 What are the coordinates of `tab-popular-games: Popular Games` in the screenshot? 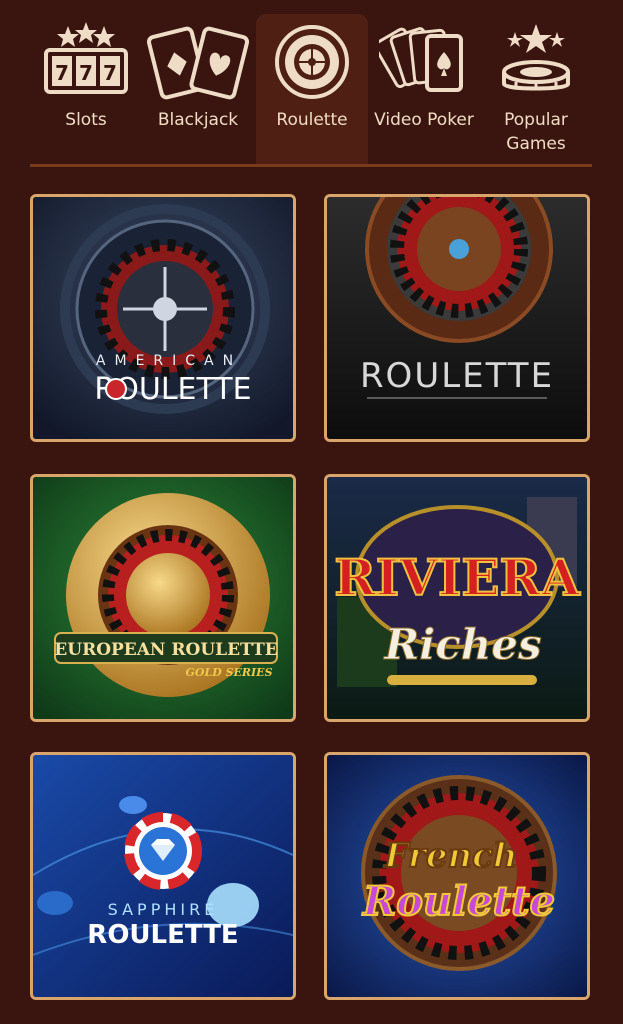 It's located at (536, 90).